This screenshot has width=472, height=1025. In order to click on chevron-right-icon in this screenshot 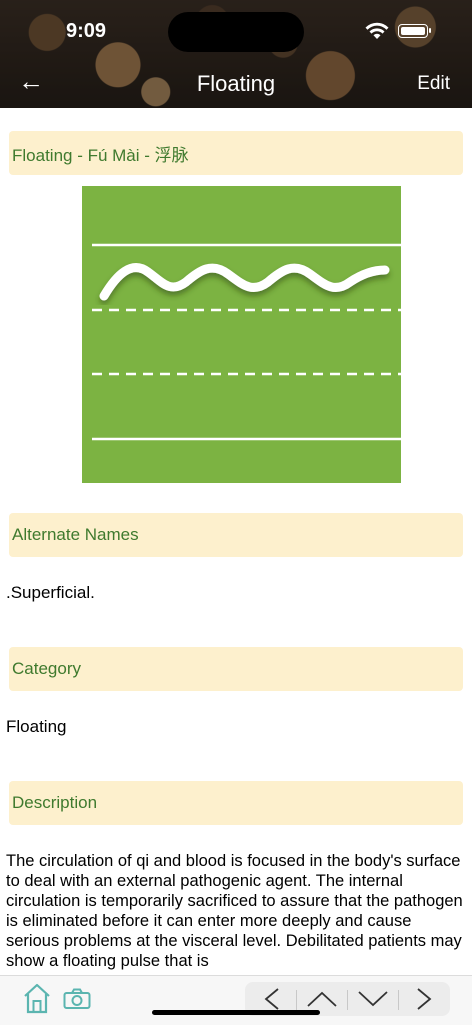, I will do `click(424, 999)`.